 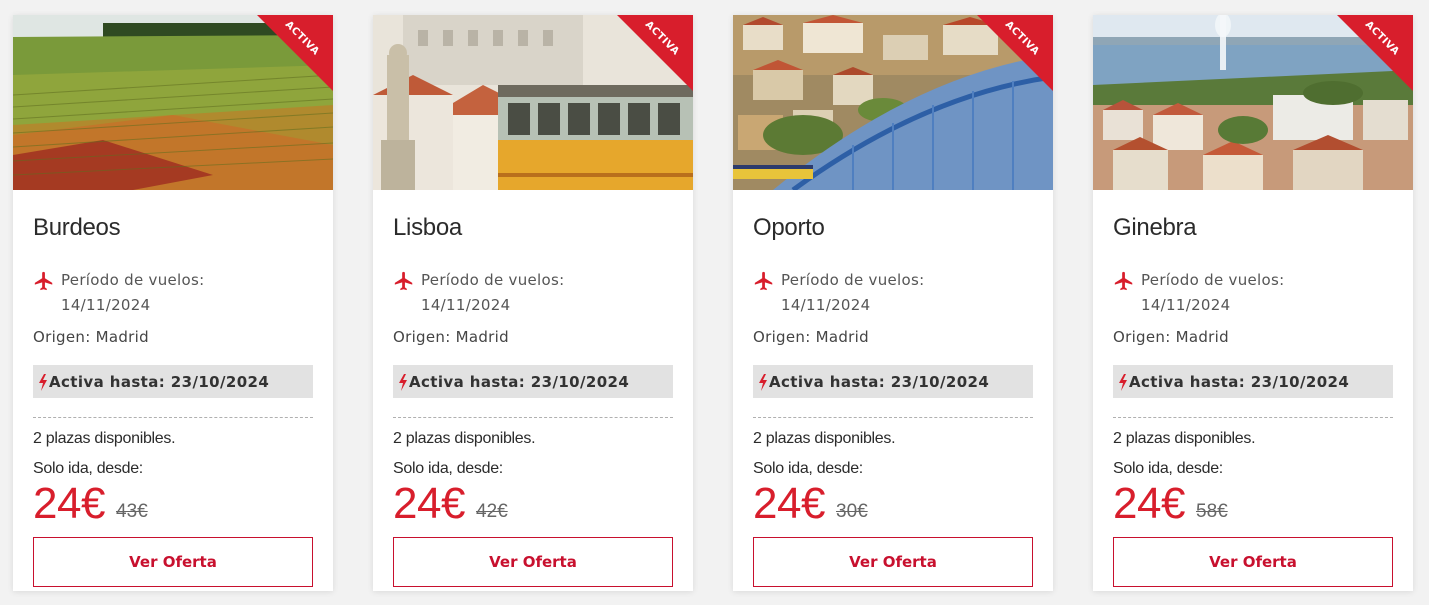 What do you see at coordinates (852, 511) in the screenshot?
I see `original-price: 30€` at bounding box center [852, 511].